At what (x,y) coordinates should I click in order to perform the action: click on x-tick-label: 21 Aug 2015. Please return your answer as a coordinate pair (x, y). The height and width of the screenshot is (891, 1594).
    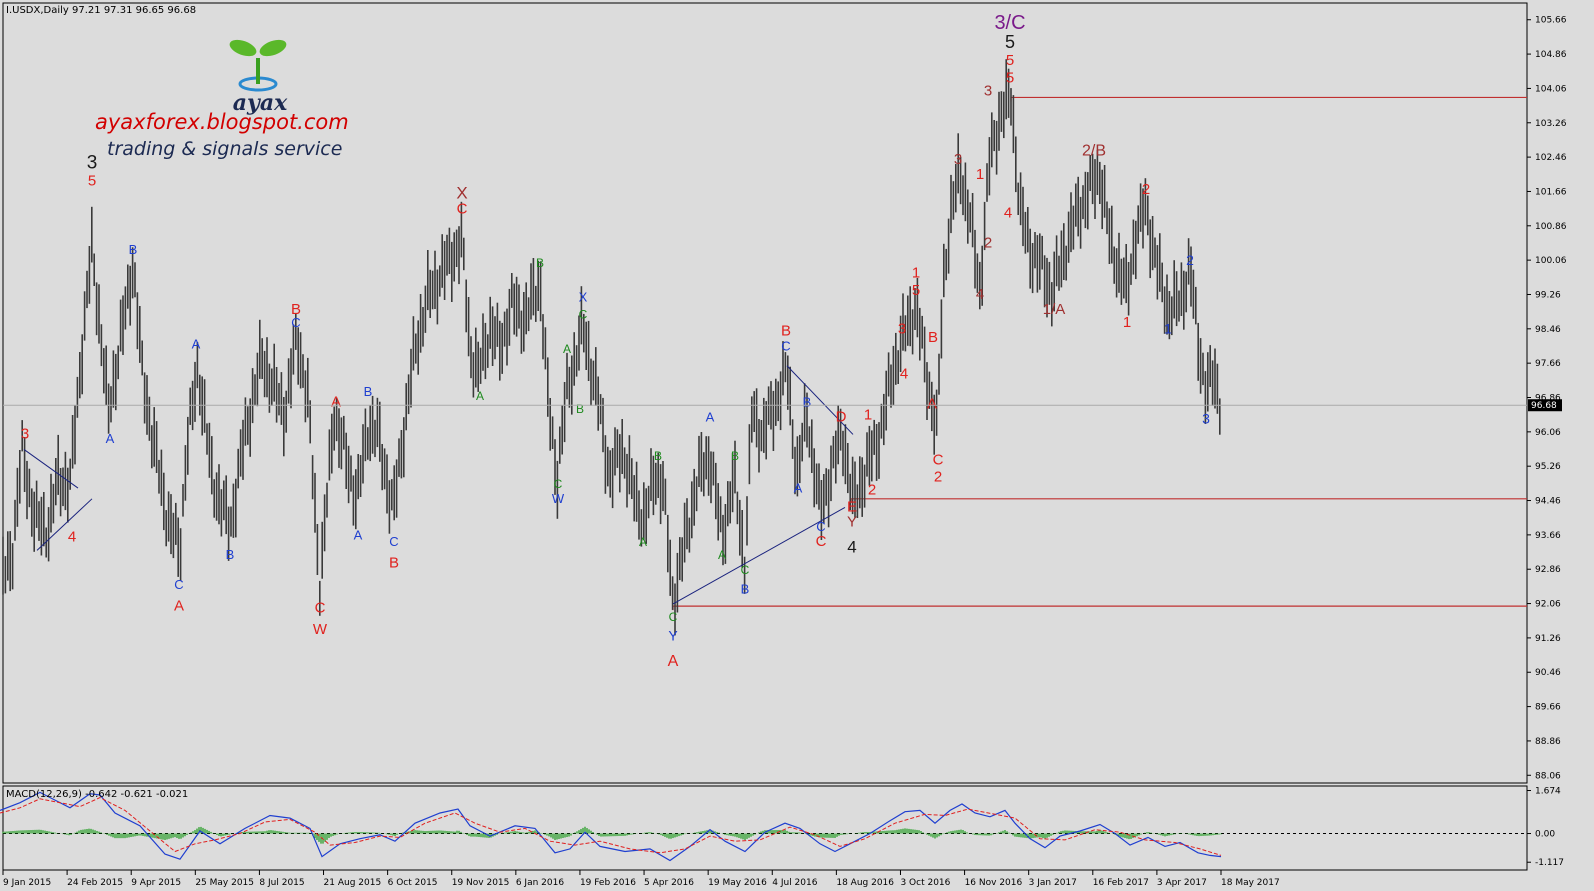
    Looking at the image, I should click on (353, 883).